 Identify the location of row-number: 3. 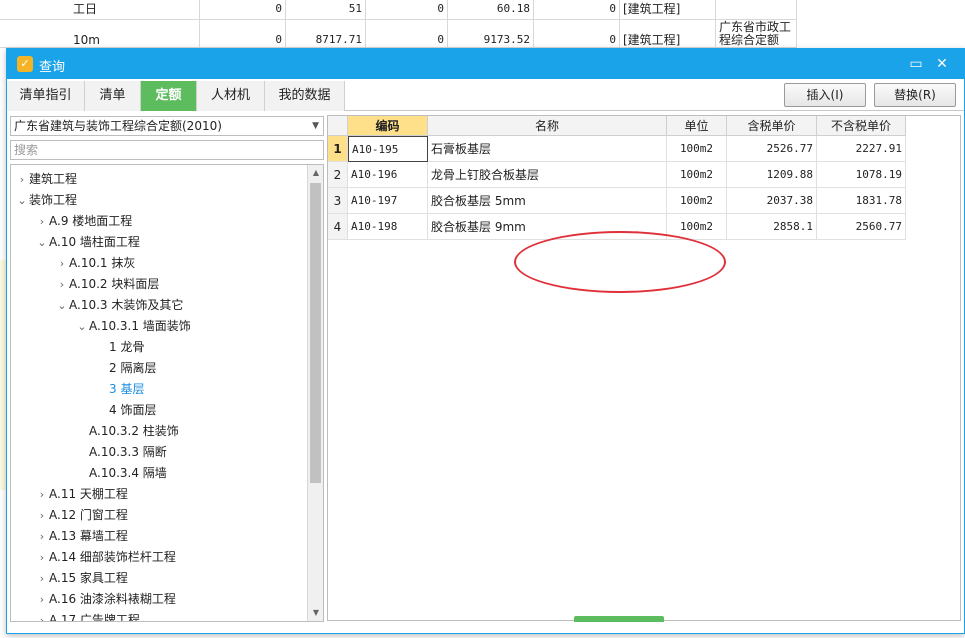
(338, 201).